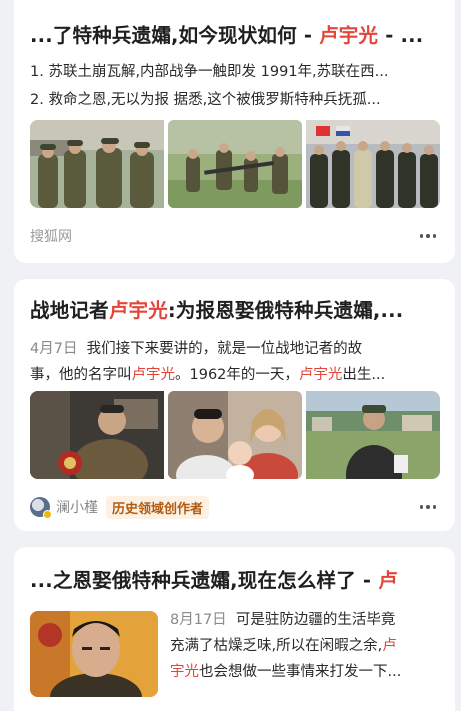 Image resolution: width=461 pixels, height=711 pixels. Describe the element at coordinates (47, 514) in the screenshot. I see `verified-badge-icon` at that location.